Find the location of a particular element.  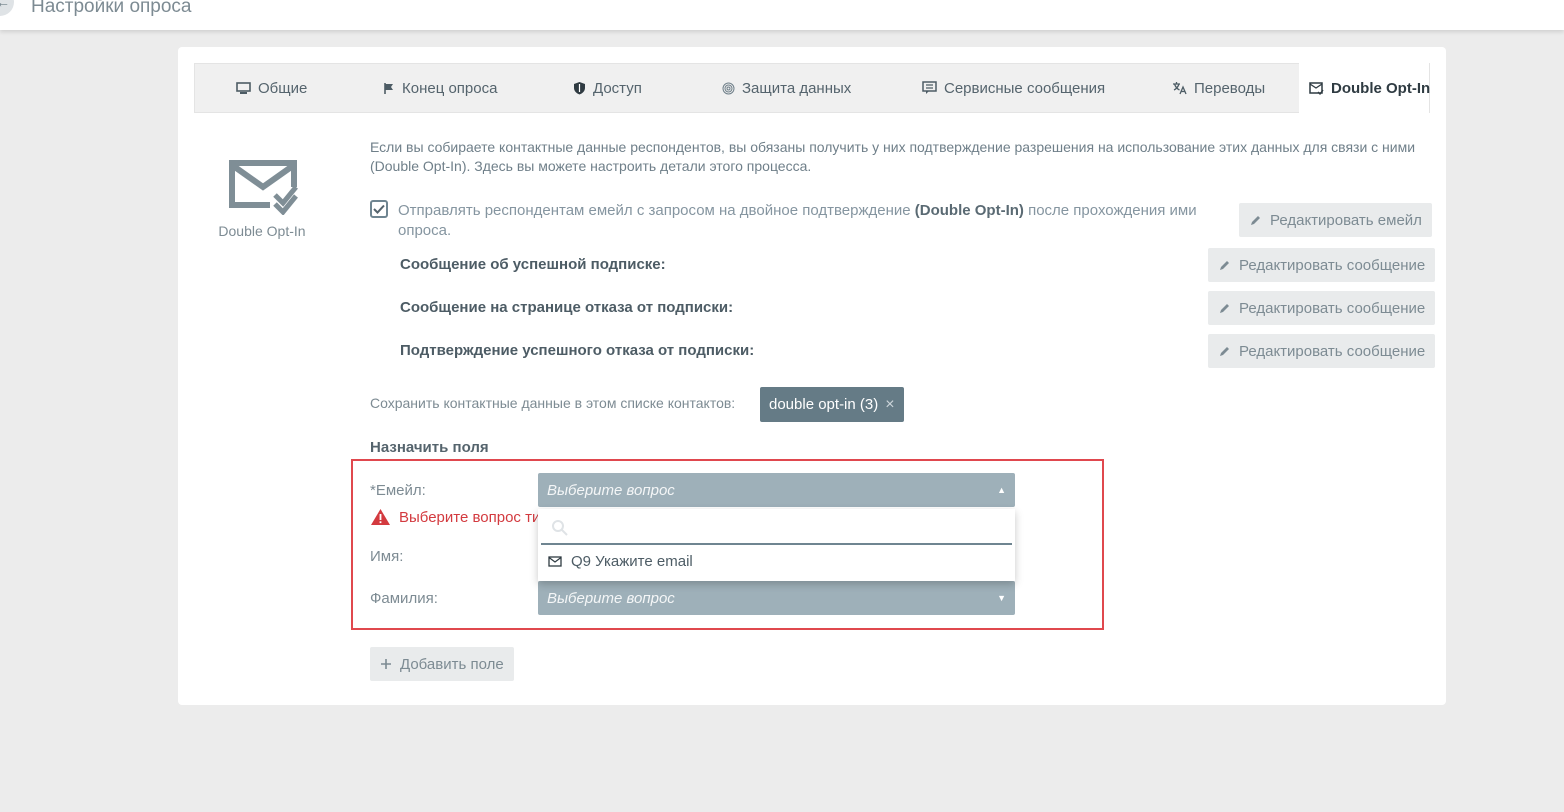

email-field-label: *Емейл: is located at coordinates (398, 490).